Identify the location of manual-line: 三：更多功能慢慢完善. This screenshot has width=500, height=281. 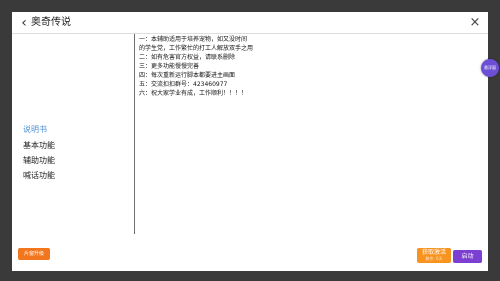
(169, 66).